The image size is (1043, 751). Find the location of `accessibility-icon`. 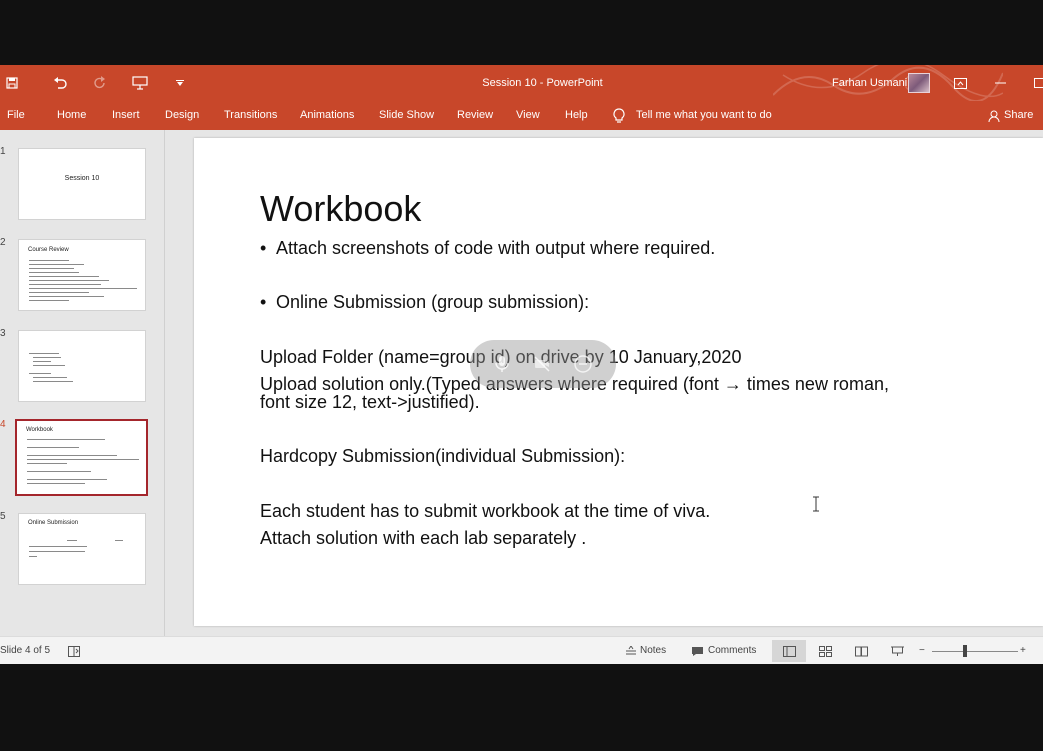

accessibility-icon is located at coordinates (74, 651).